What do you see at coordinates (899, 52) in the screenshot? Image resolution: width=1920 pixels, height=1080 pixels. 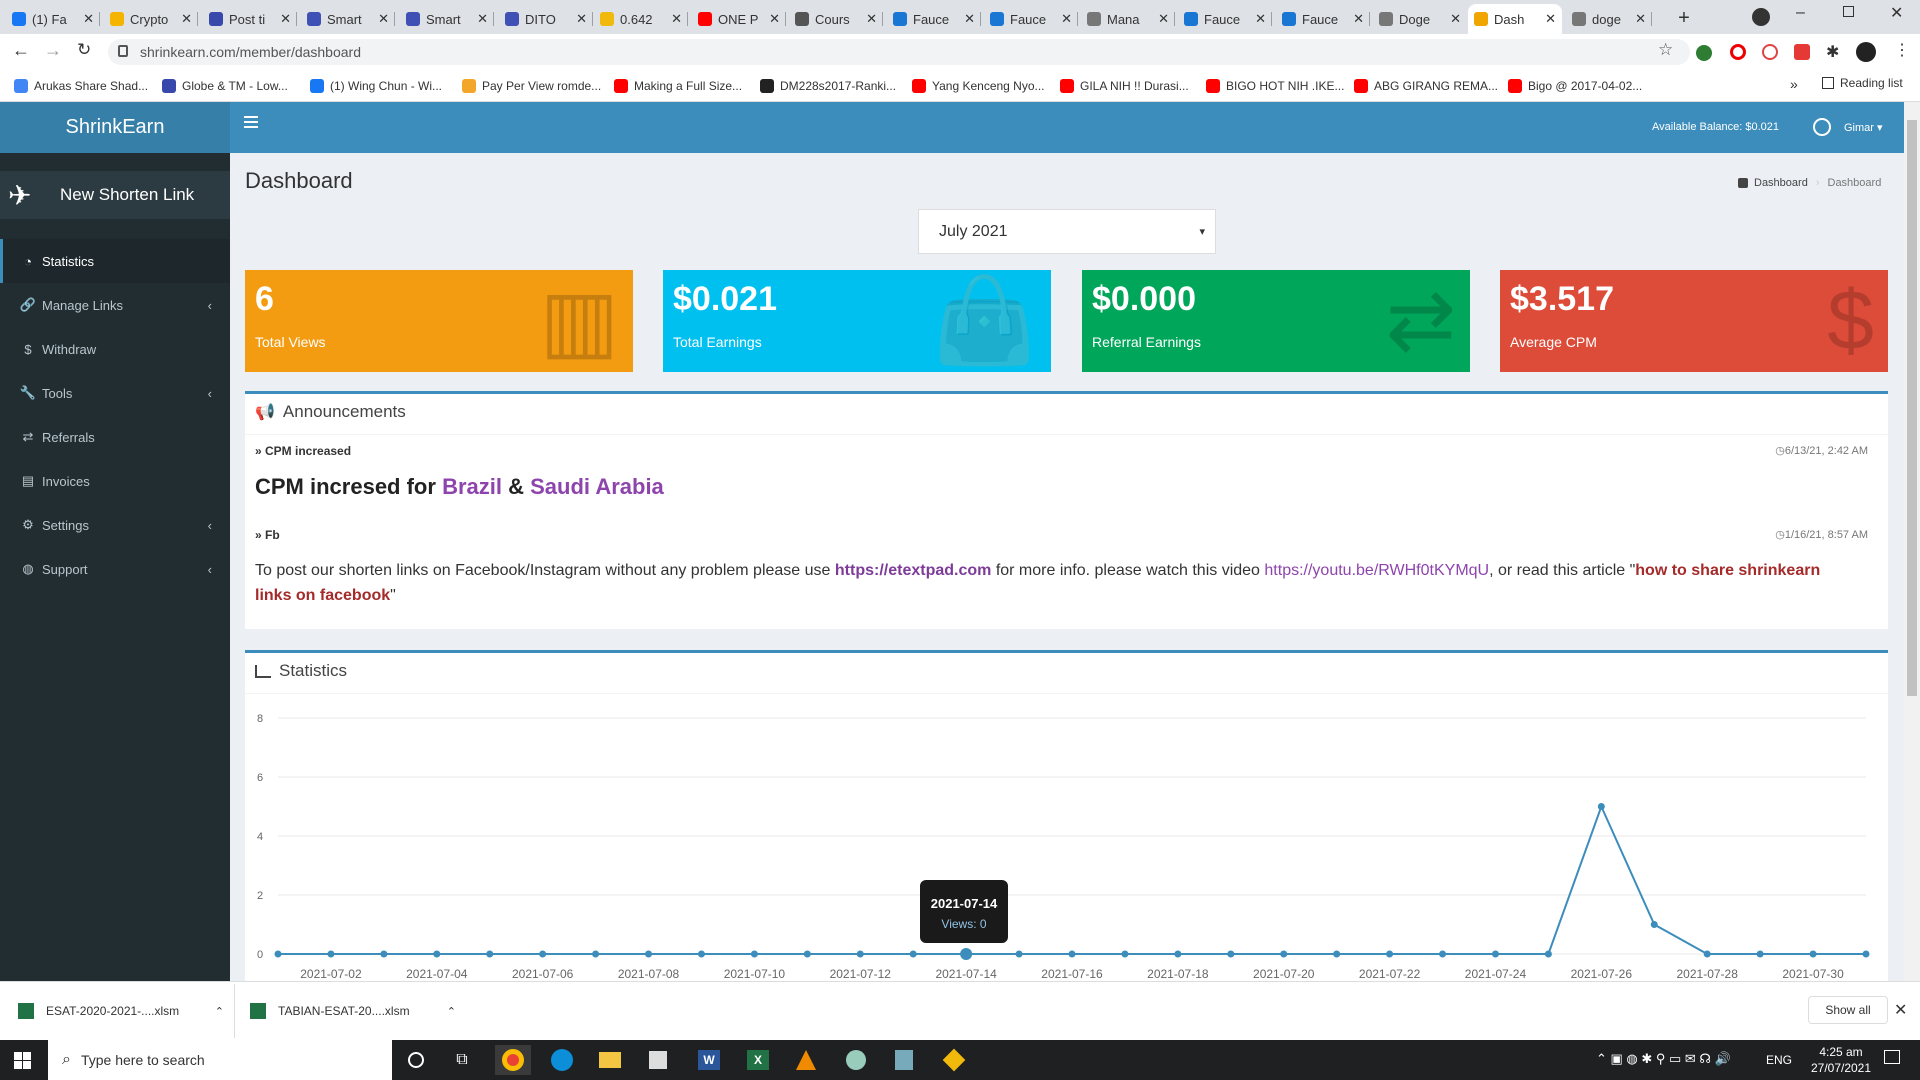 I see `address-bar: shrinkearn.com/member/dashboard` at bounding box center [899, 52].